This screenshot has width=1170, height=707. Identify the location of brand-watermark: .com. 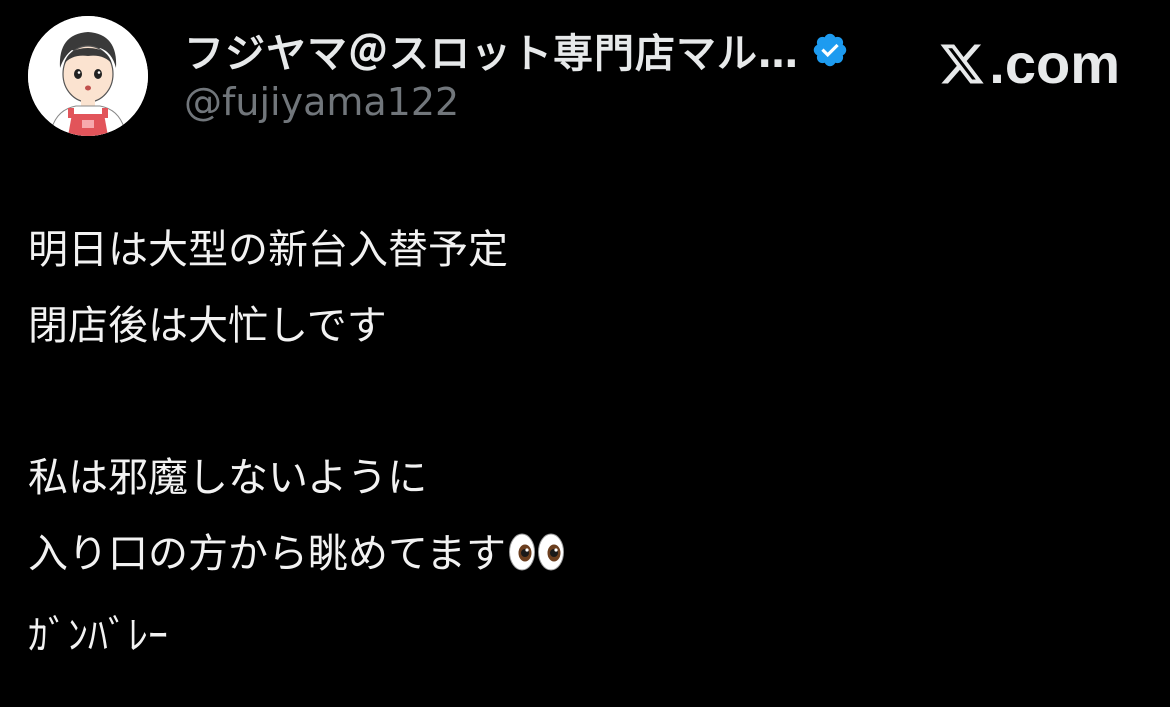
(1028, 64).